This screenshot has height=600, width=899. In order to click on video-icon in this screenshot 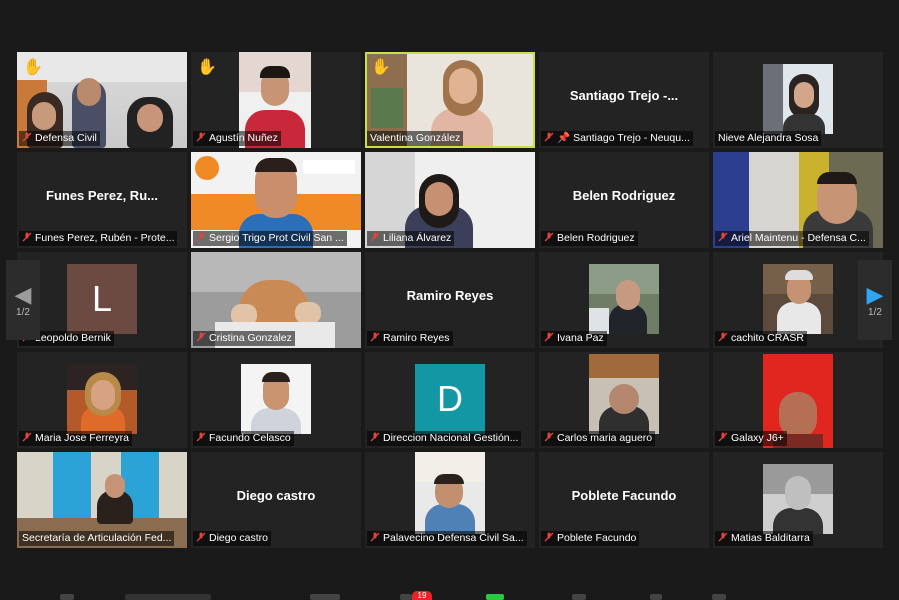, I will do `click(168, 597)`.